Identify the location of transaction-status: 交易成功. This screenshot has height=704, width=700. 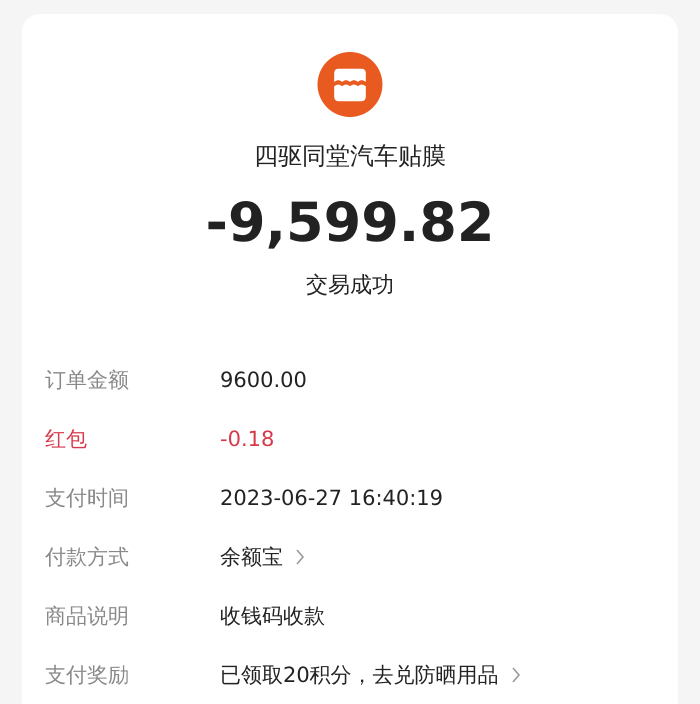
(350, 286).